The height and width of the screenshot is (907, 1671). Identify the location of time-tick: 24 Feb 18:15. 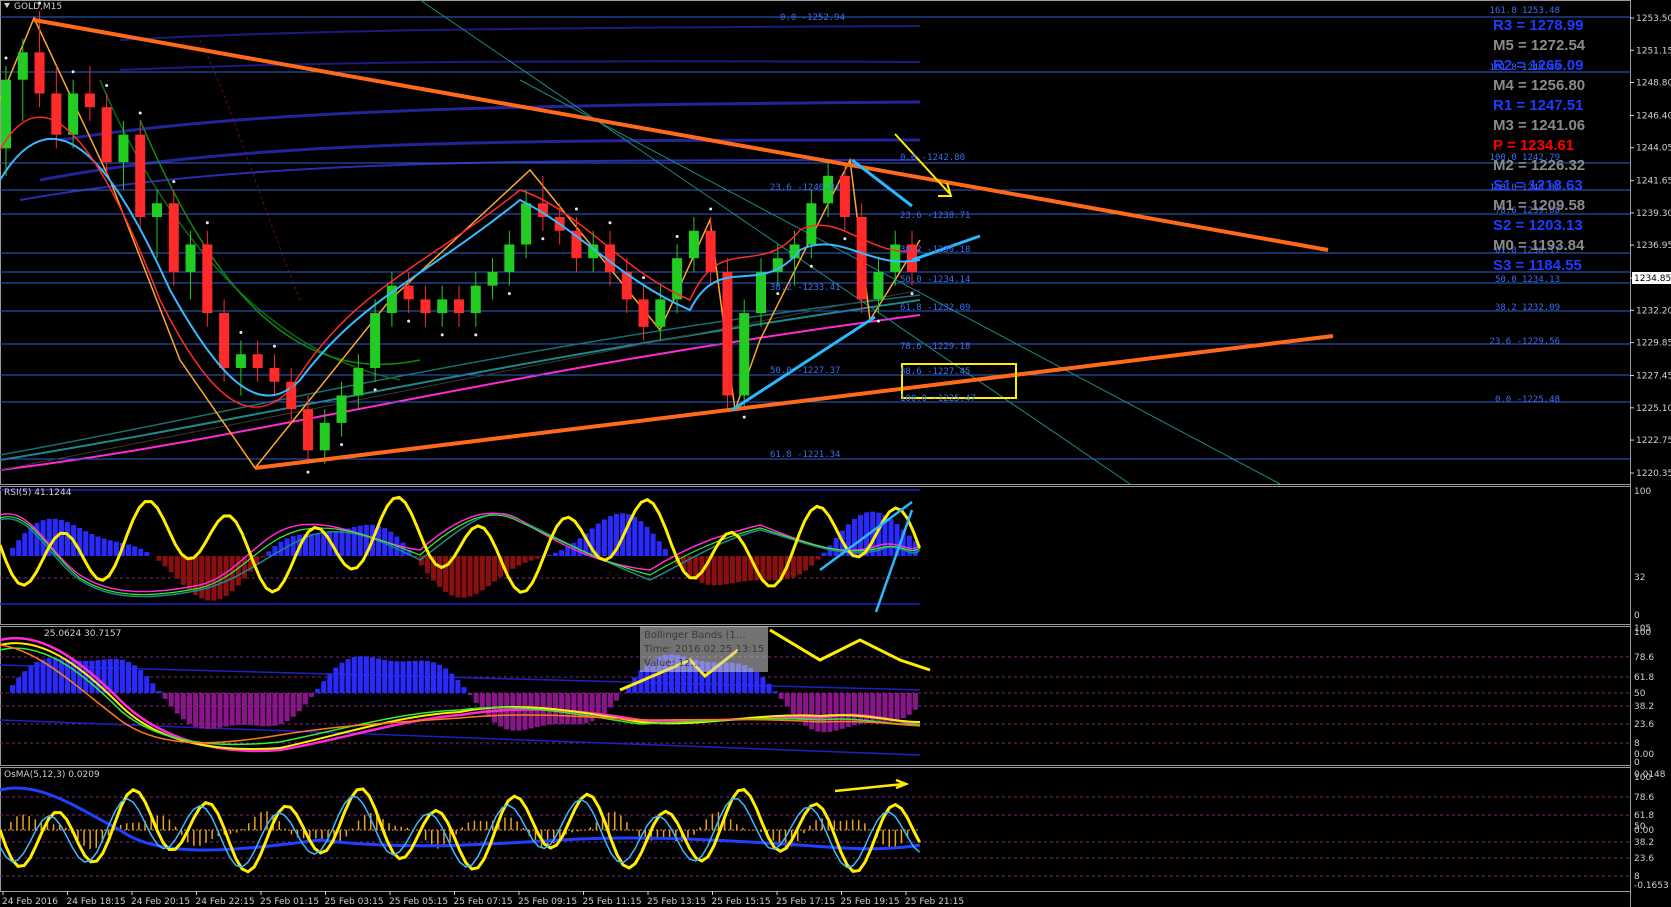
(96, 902).